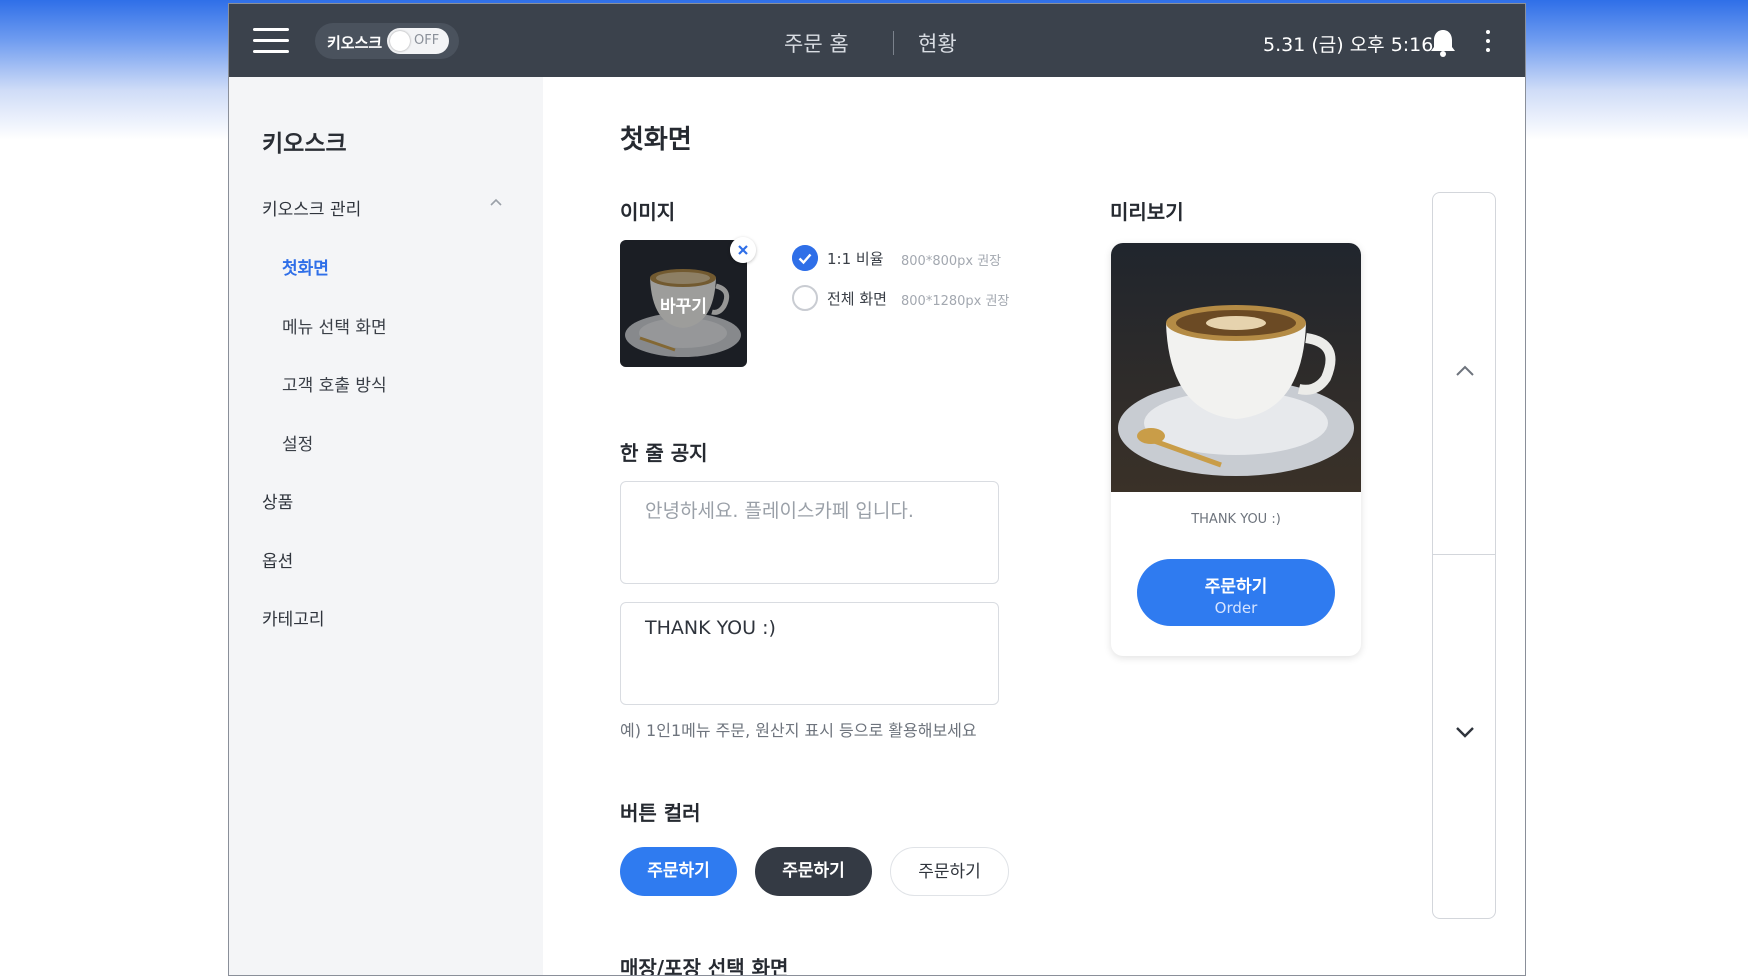 This screenshot has height=979, width=1748. I want to click on nav-order-home: 주문 홈, so click(816, 43).